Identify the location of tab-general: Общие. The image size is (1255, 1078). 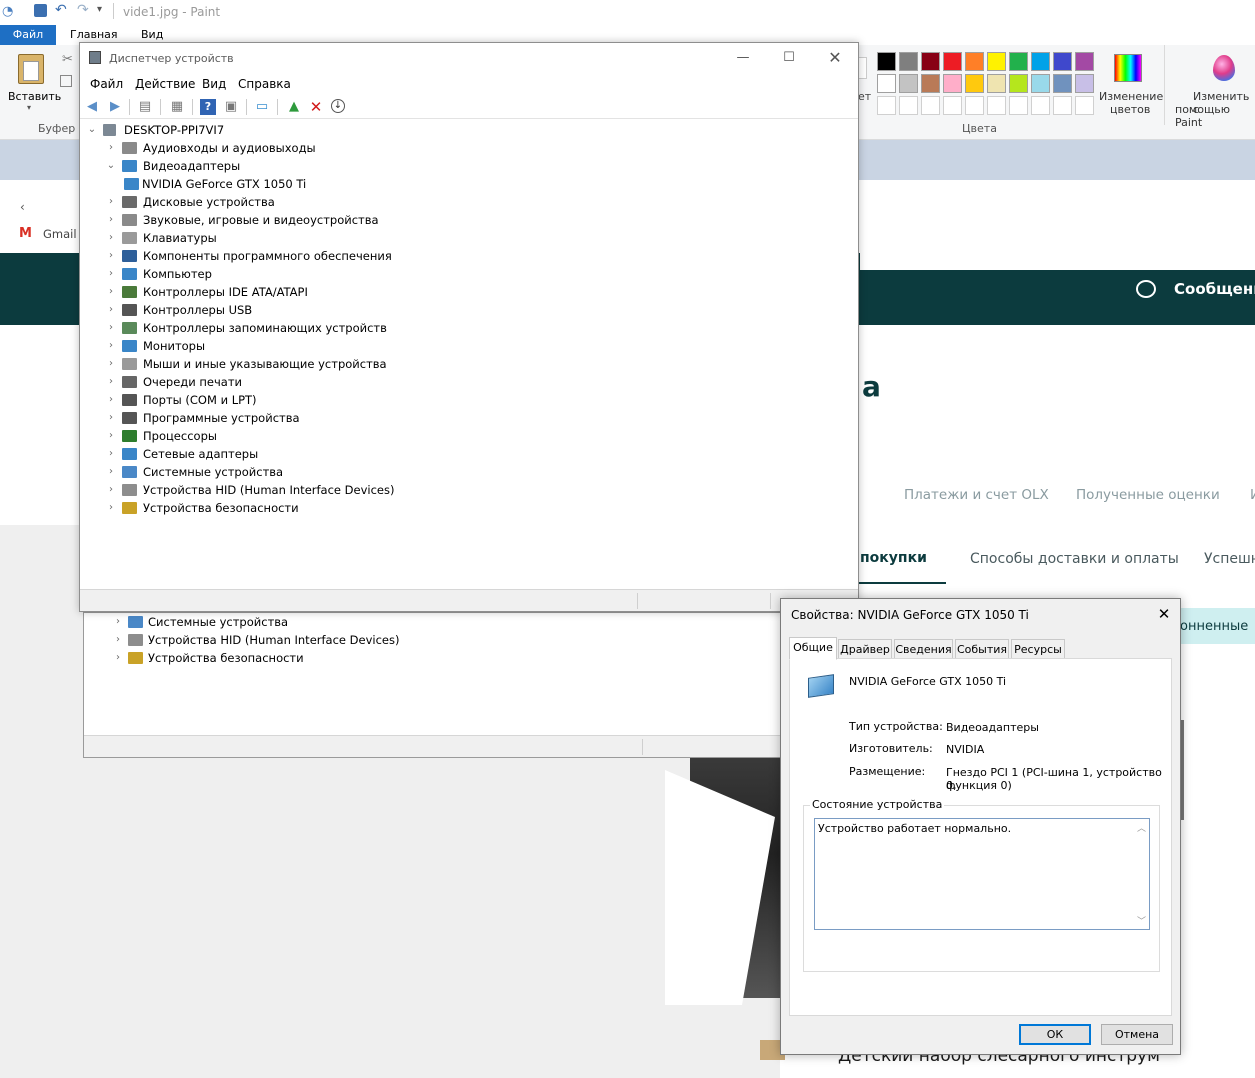
(813, 648).